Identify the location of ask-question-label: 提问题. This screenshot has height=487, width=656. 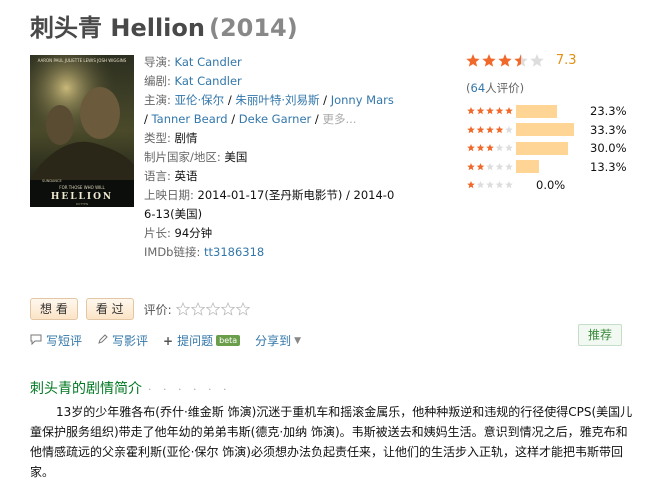
(195, 340).